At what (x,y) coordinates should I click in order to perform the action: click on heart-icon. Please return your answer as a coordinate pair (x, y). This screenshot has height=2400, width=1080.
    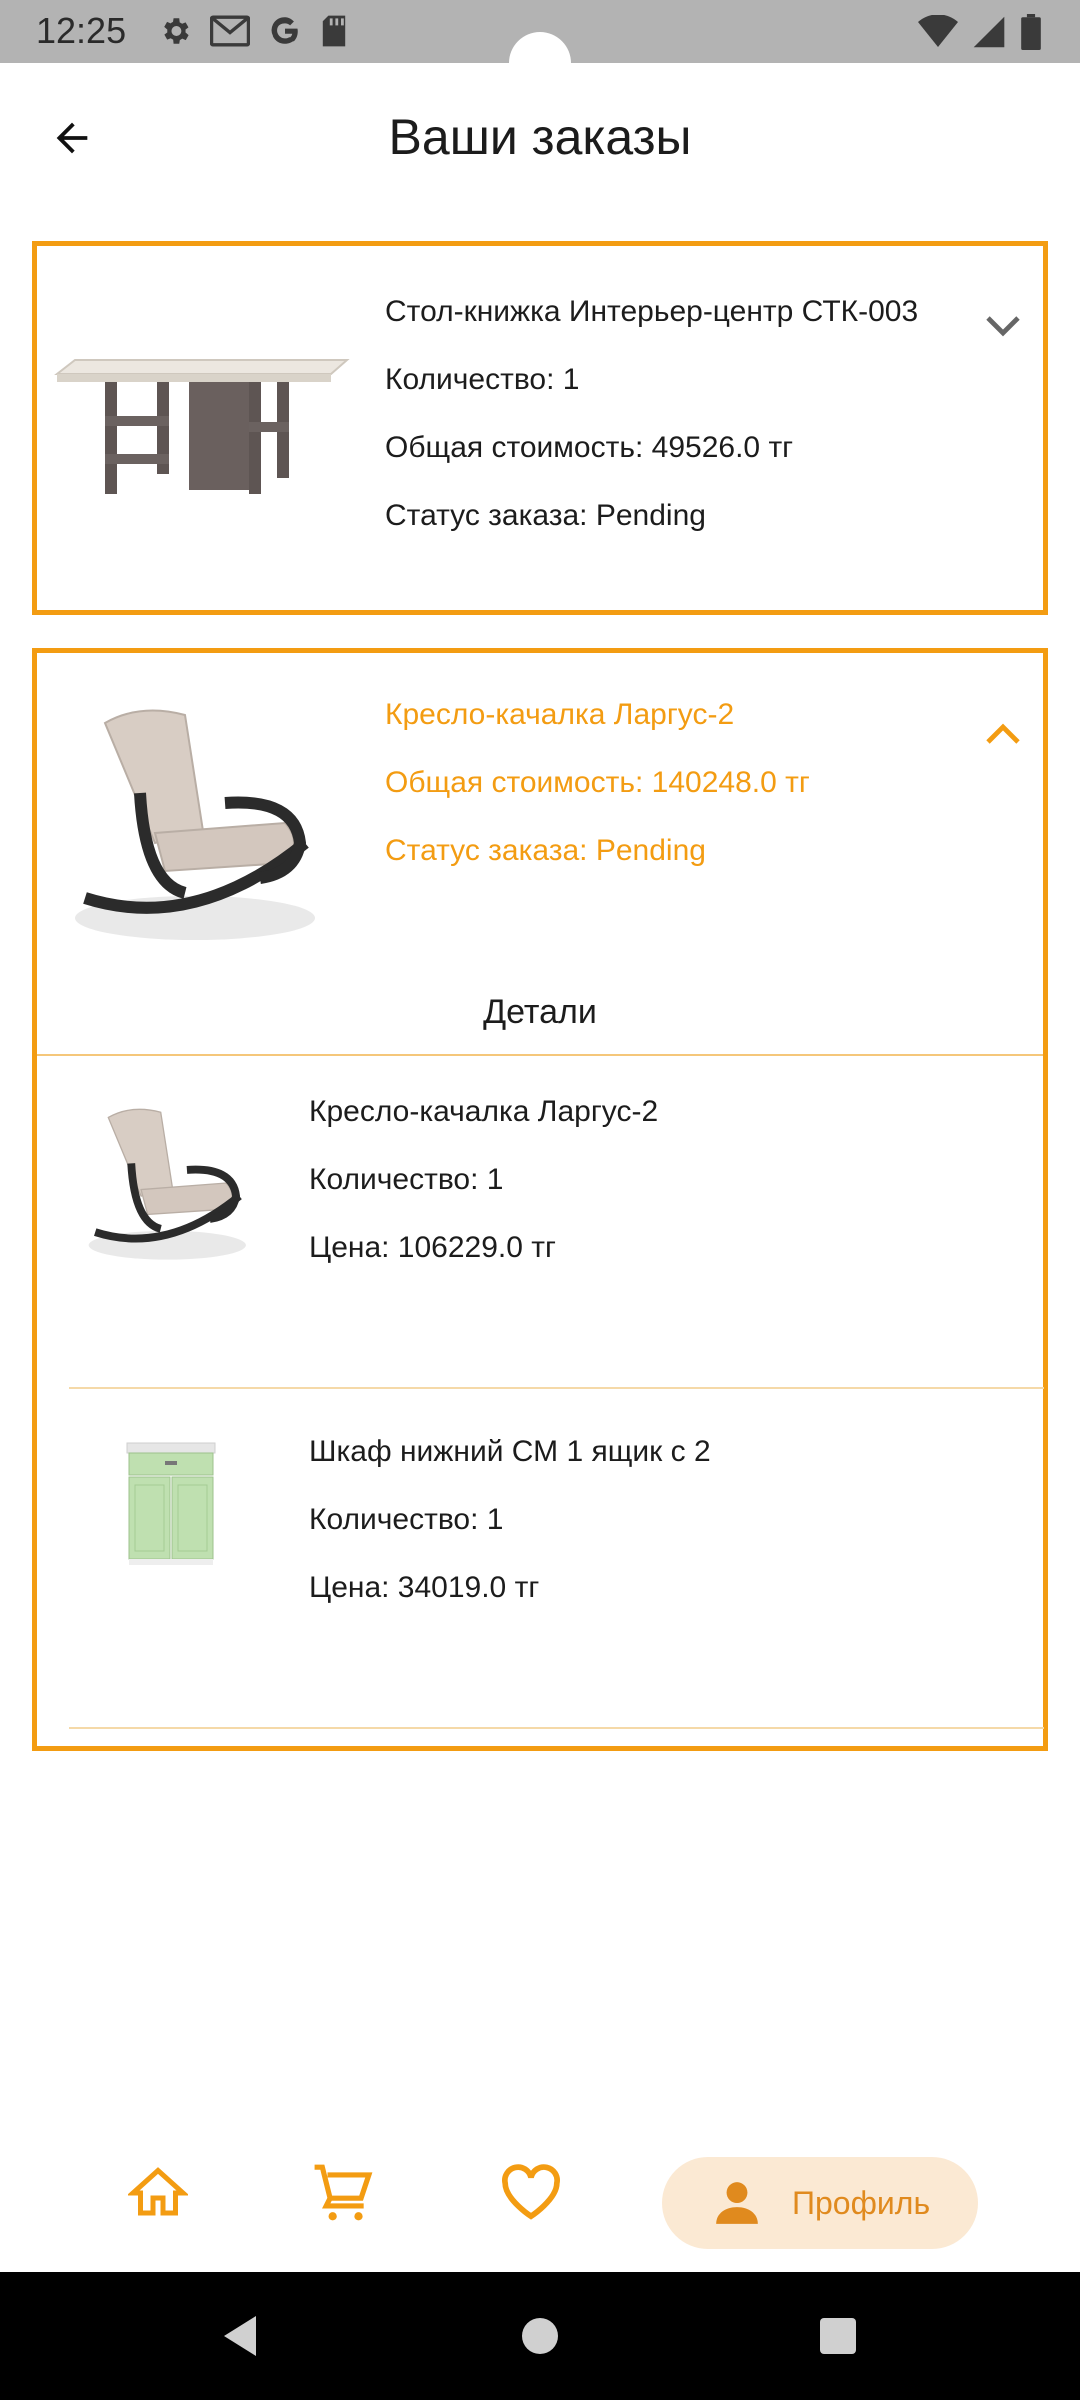
    Looking at the image, I should click on (531, 2192).